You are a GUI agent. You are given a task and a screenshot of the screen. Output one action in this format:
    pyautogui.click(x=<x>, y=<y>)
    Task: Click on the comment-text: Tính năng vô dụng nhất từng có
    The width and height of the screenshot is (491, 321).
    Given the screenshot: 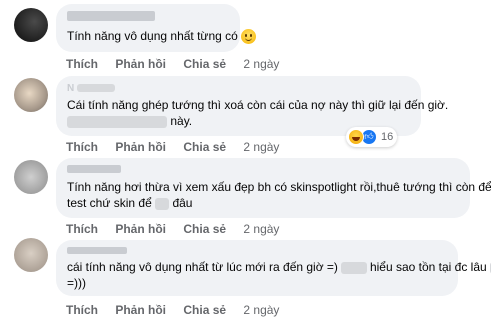 What is the action you would take?
    pyautogui.click(x=161, y=37)
    